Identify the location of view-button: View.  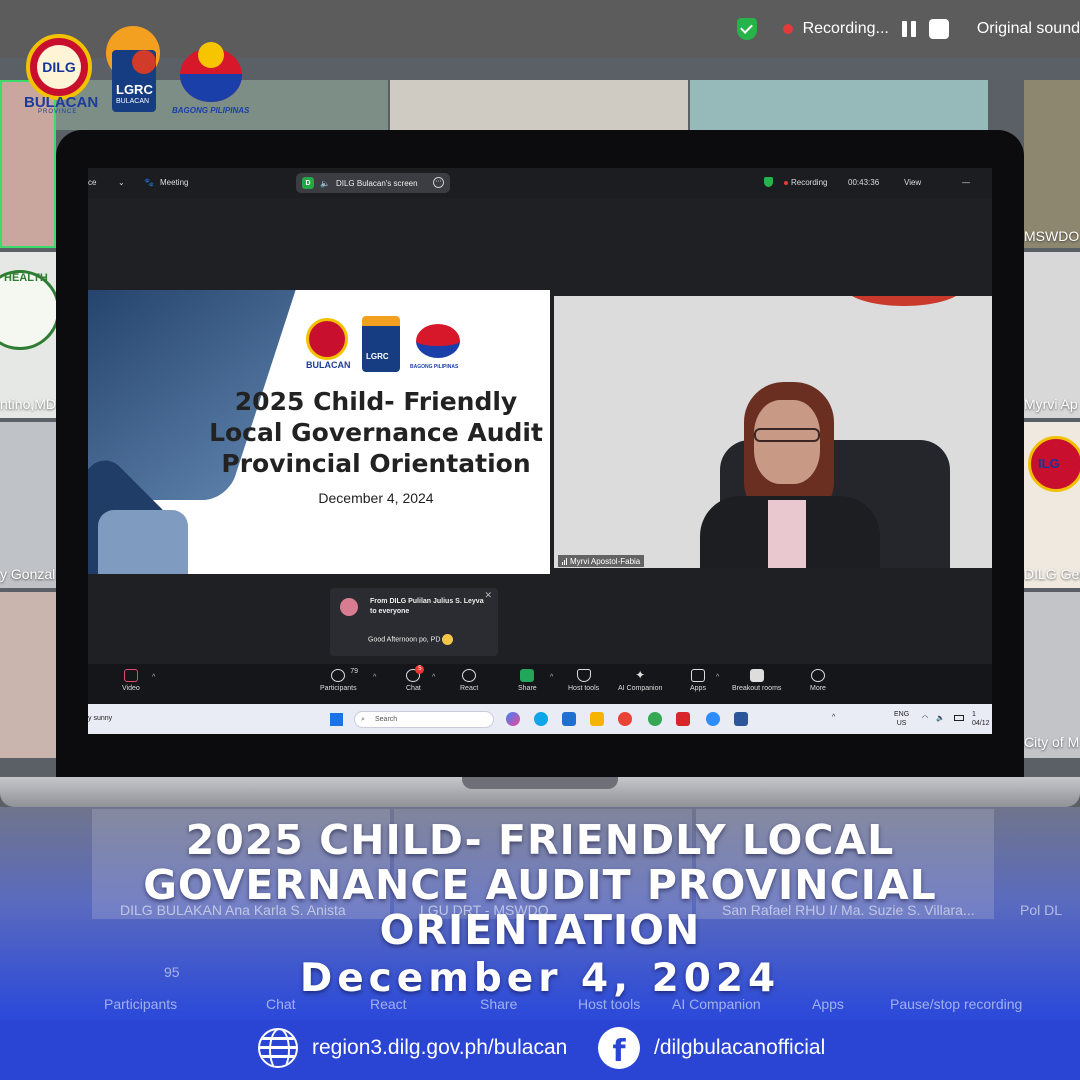
(912, 182).